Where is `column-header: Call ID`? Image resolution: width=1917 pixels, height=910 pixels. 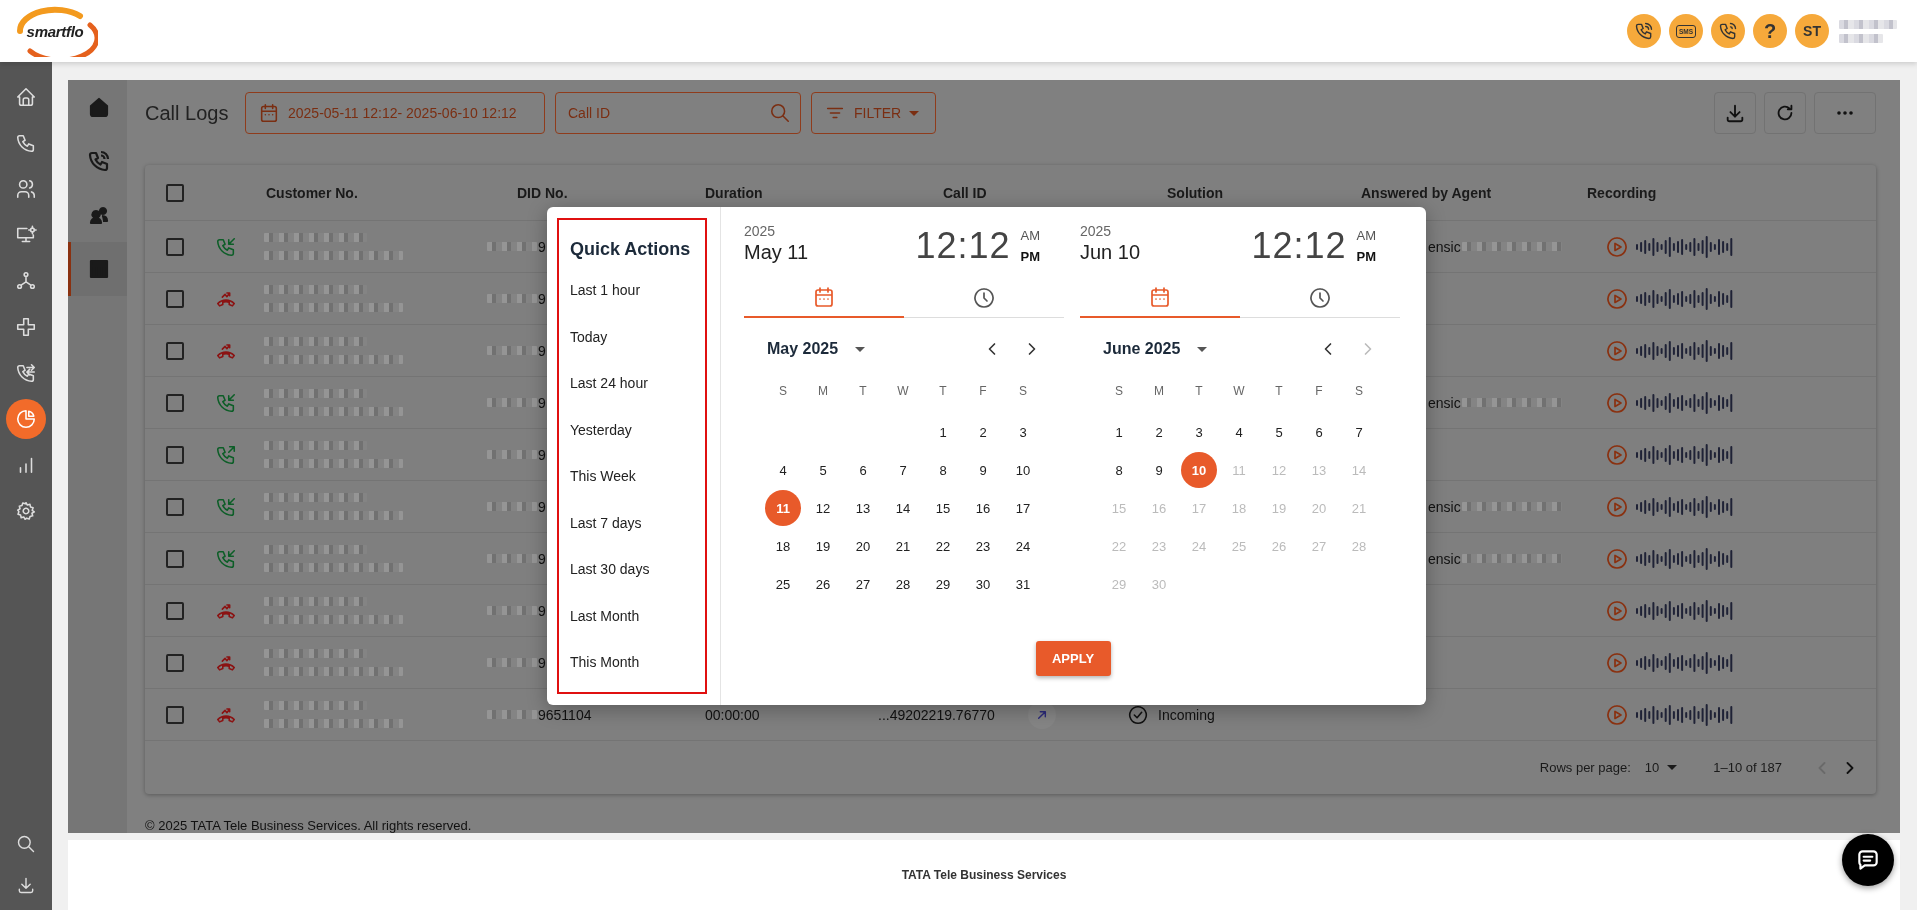
column-header: Call ID is located at coordinates (965, 192).